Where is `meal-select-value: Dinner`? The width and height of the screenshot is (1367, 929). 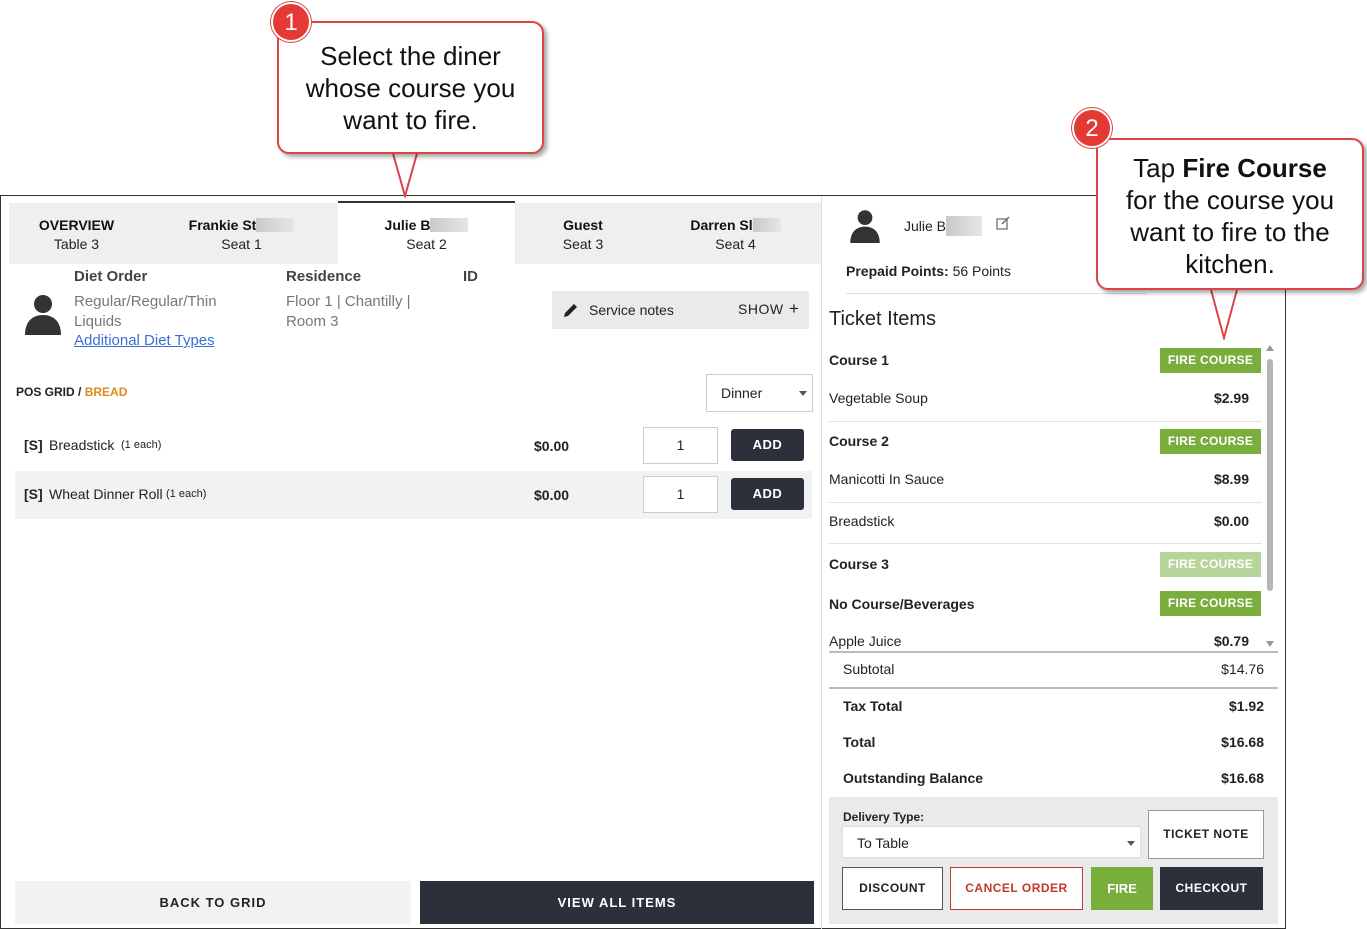
meal-select-value: Dinner is located at coordinates (742, 393).